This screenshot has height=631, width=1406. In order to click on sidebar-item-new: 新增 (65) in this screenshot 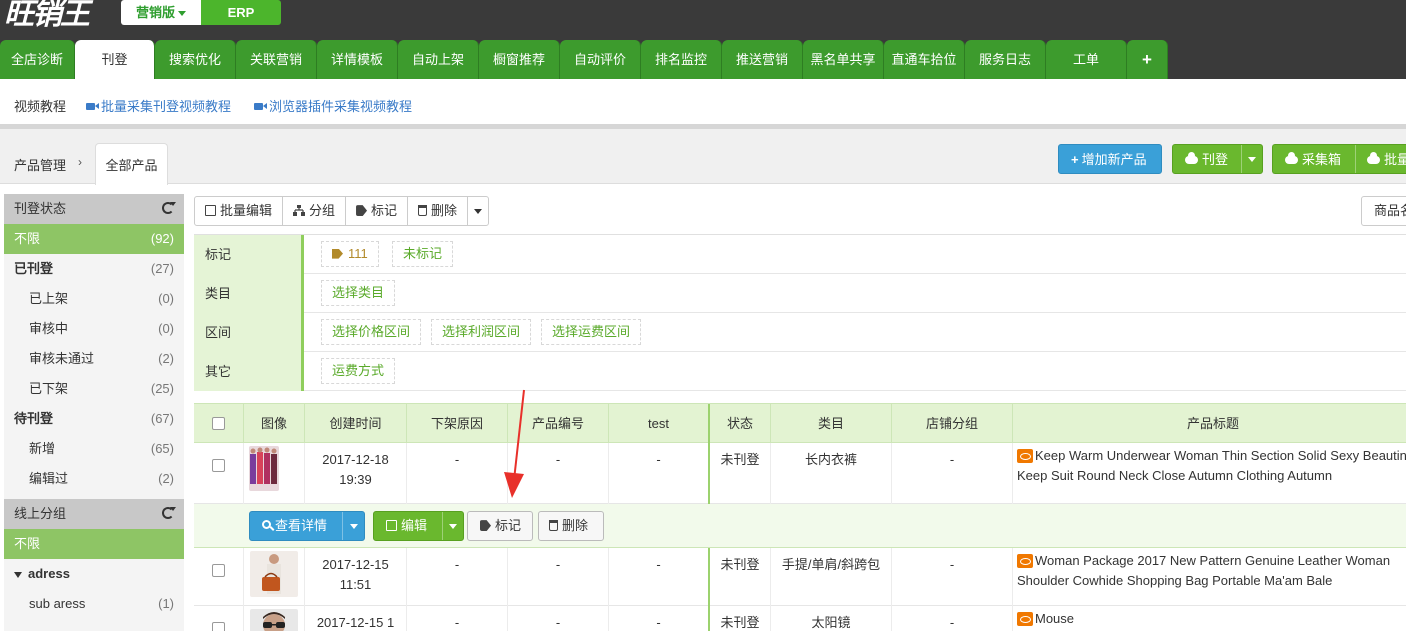, I will do `click(94, 449)`.